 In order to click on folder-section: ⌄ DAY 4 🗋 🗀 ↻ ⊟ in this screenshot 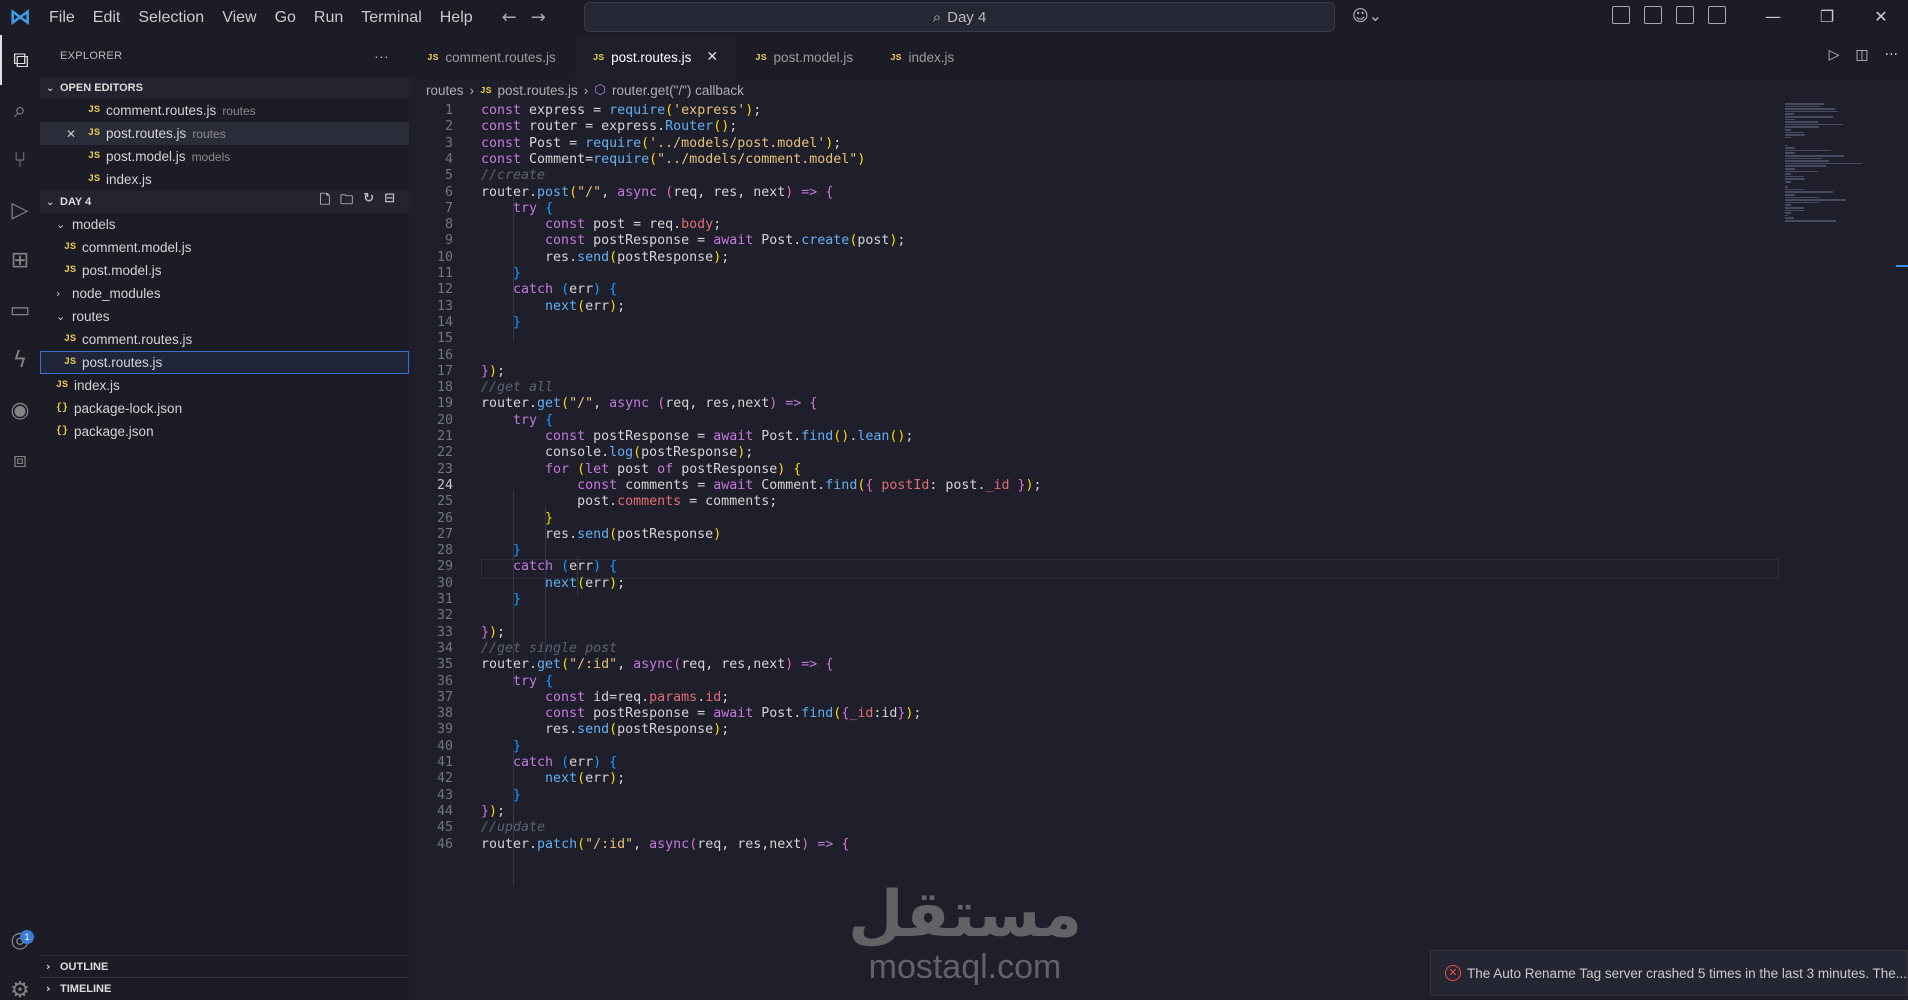, I will do `click(224, 202)`.